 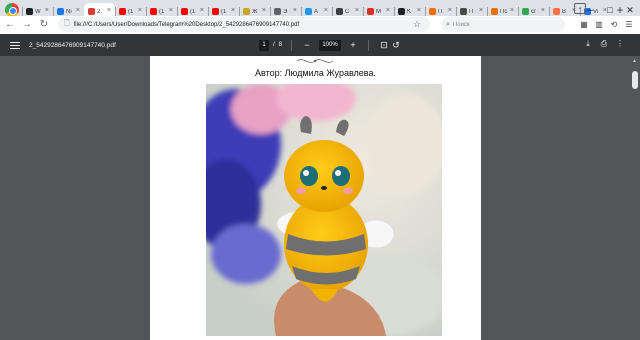 I want to click on page-number-input: 1, so click(x=264, y=45).